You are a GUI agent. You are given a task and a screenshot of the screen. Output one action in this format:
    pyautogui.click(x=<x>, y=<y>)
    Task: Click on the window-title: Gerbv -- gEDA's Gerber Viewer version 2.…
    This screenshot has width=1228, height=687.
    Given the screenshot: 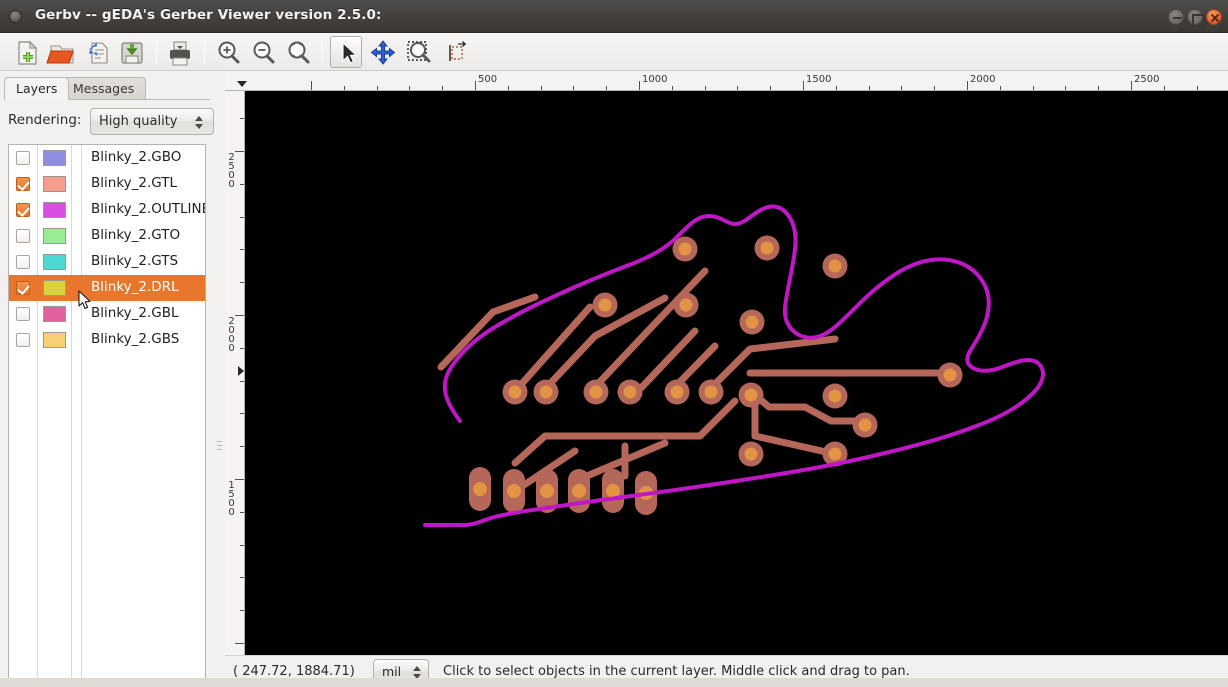 What is the action you would take?
    pyautogui.click(x=208, y=15)
    